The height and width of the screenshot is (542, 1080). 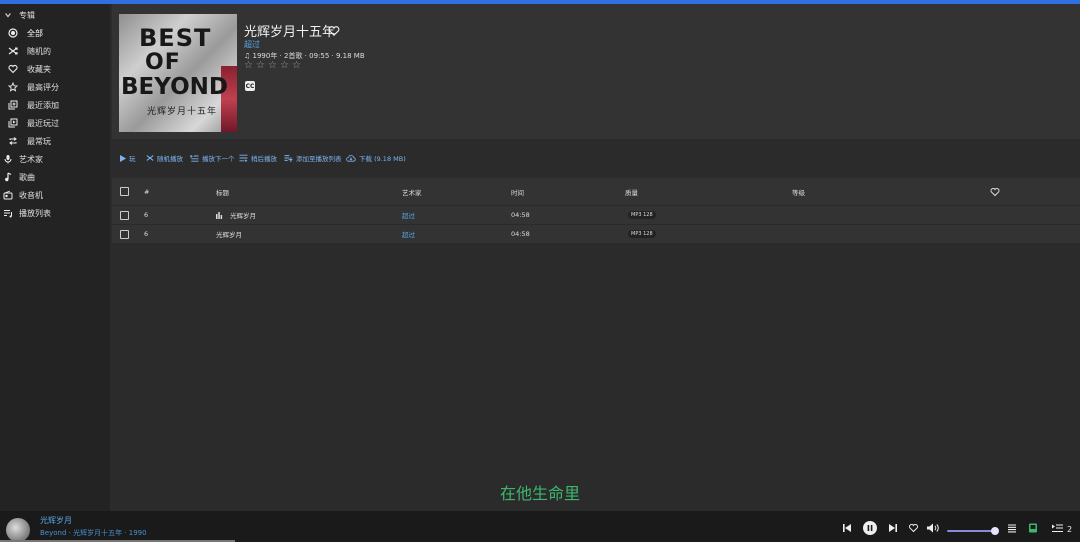 I want to click on header-artist: 艺术家, so click(x=412, y=191).